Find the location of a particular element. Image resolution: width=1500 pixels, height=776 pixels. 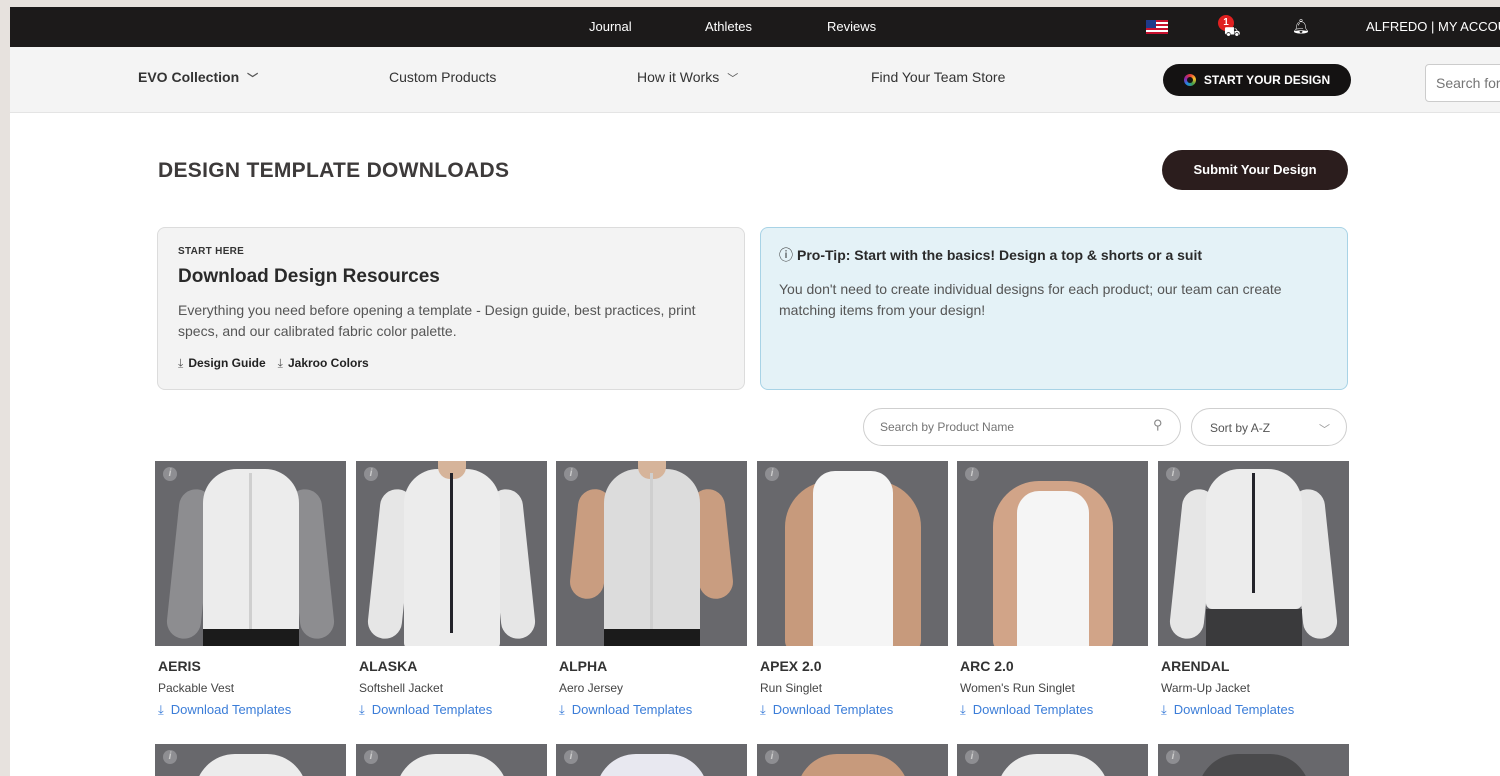

bell-icon: 🔔︎ is located at coordinates (1301, 26).